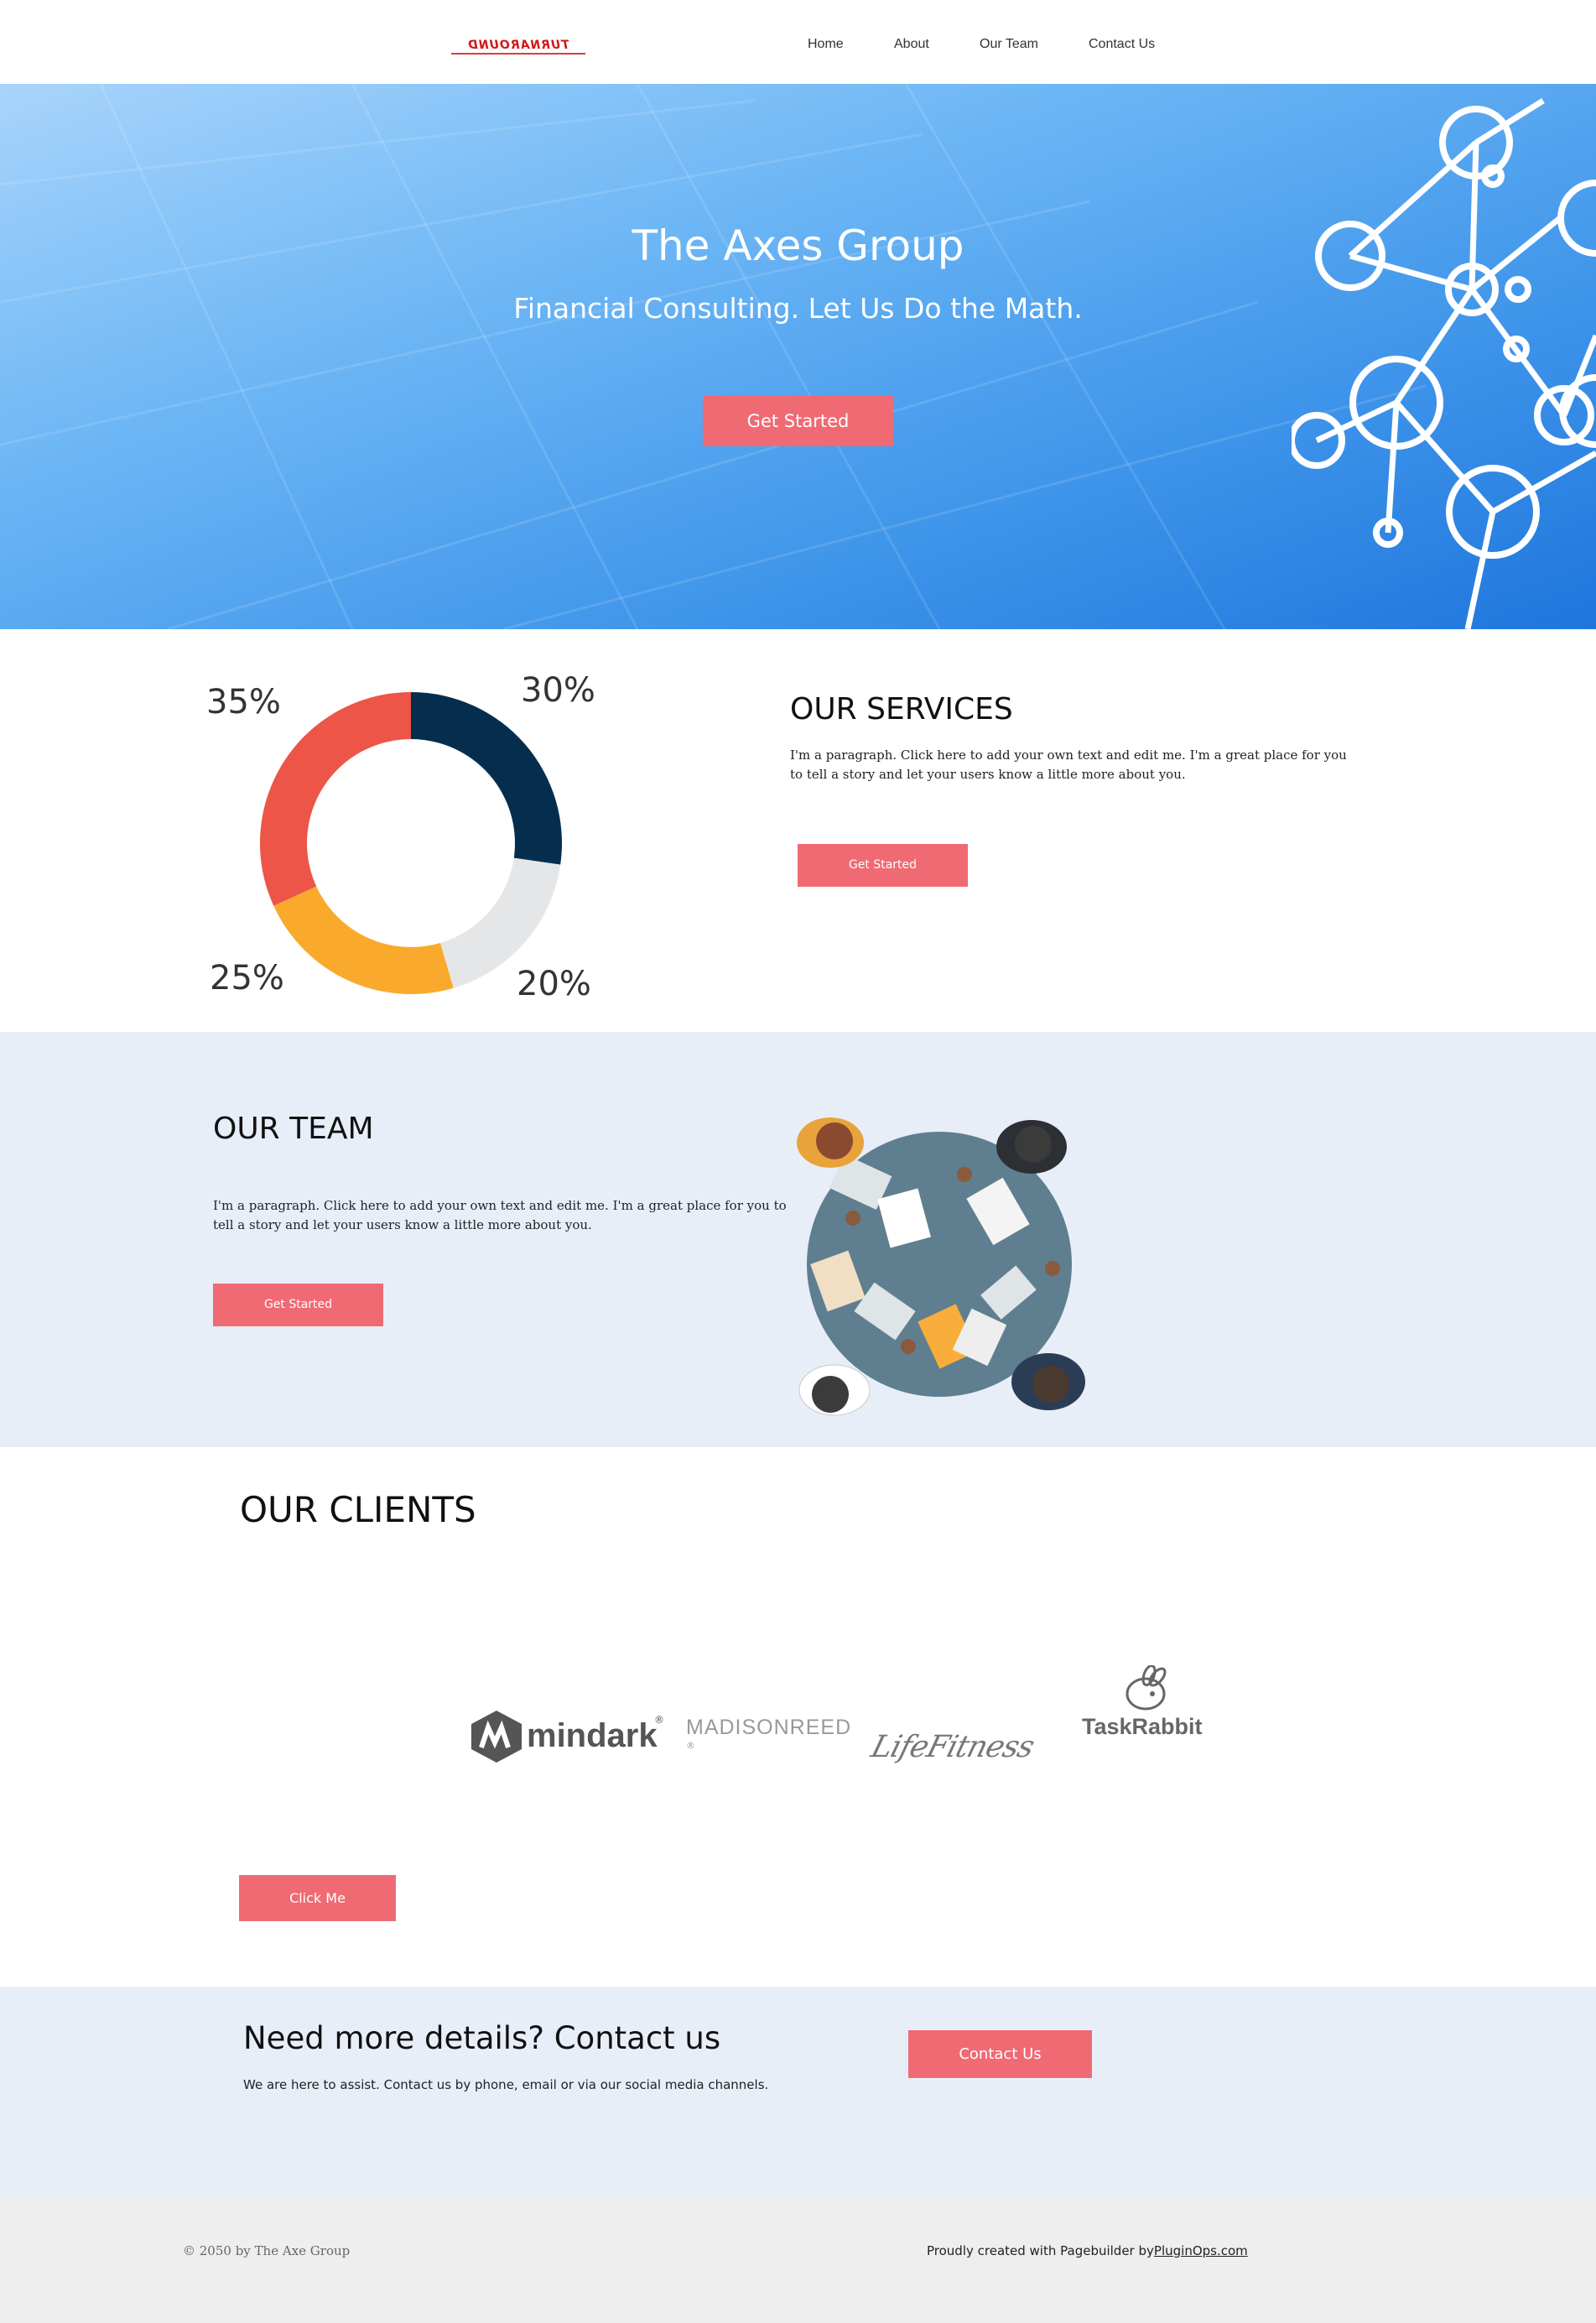 The width and height of the screenshot is (1596, 2323). I want to click on nav-contact-us: Contact Us, so click(1122, 44).